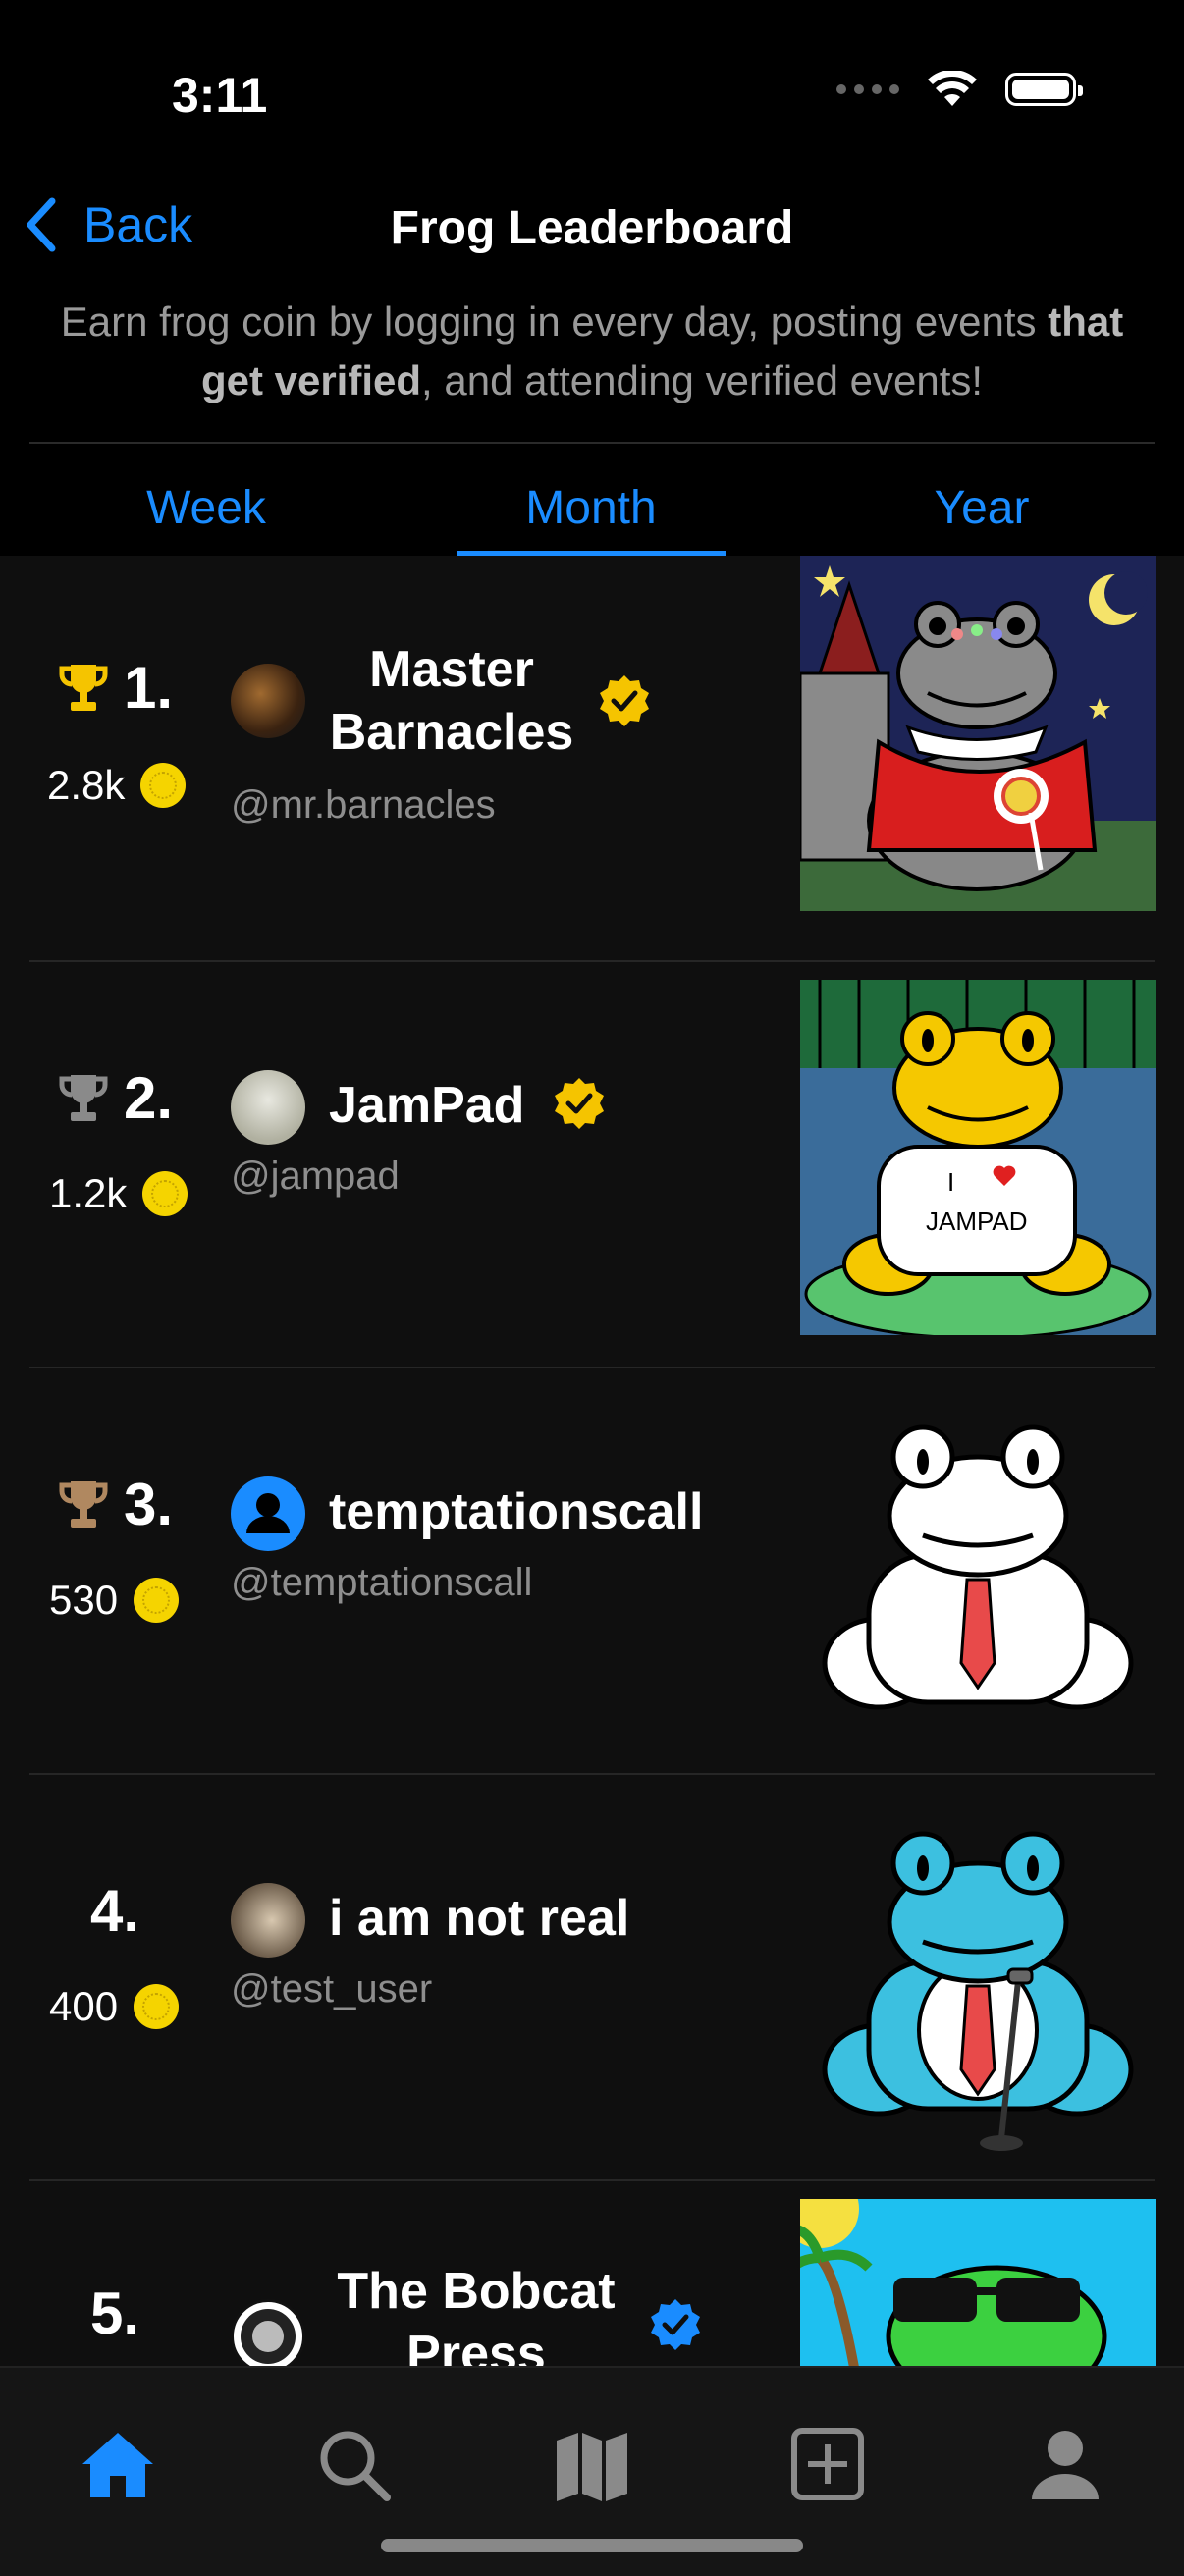 The height and width of the screenshot is (2576, 1184). Describe the element at coordinates (315, 1176) in the screenshot. I see `user-handle: @jampad` at that location.